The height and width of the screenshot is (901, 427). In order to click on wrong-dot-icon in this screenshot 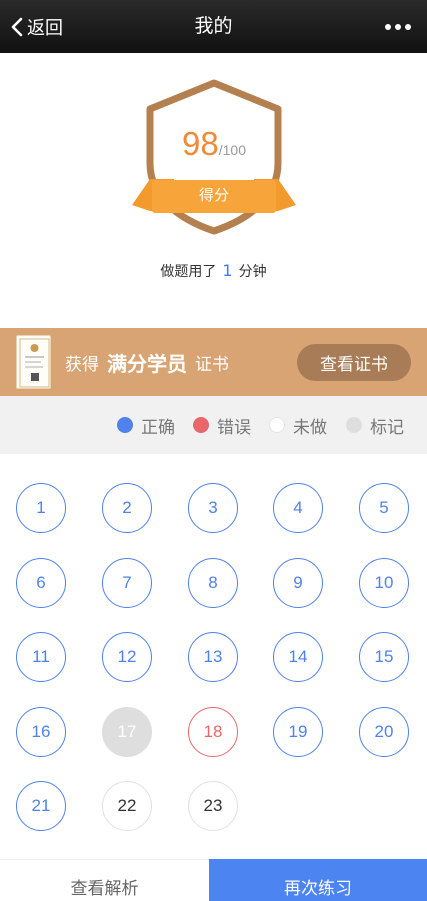, I will do `click(201, 425)`.